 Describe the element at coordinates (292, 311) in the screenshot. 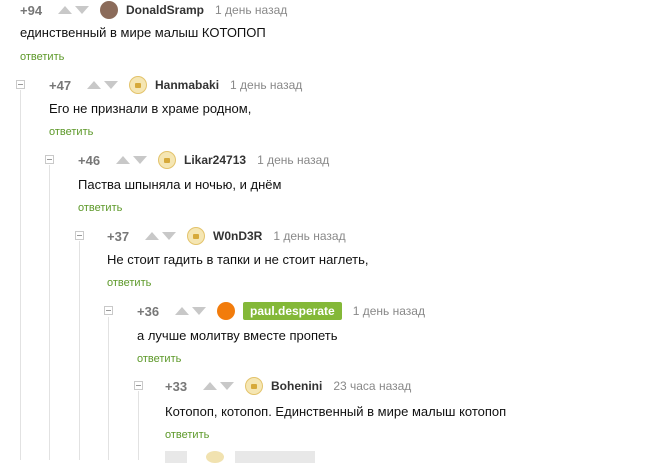

I see `comment-author: paul.desperate` at that location.